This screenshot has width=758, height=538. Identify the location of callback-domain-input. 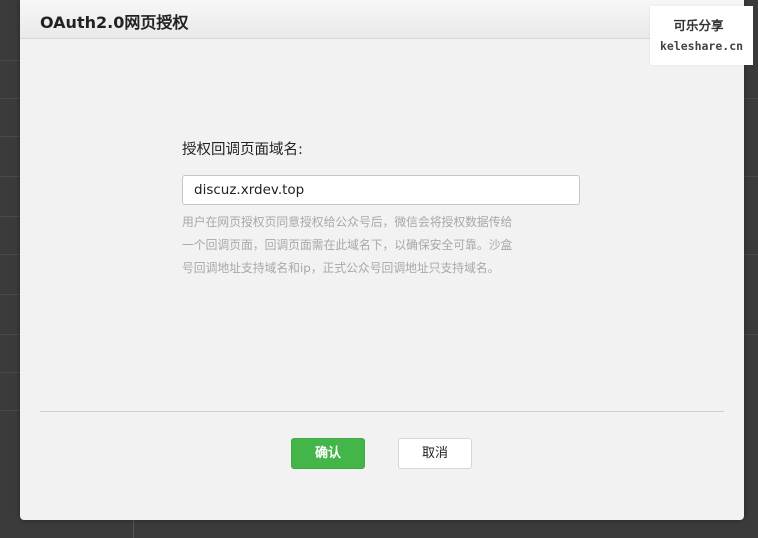
(381, 190).